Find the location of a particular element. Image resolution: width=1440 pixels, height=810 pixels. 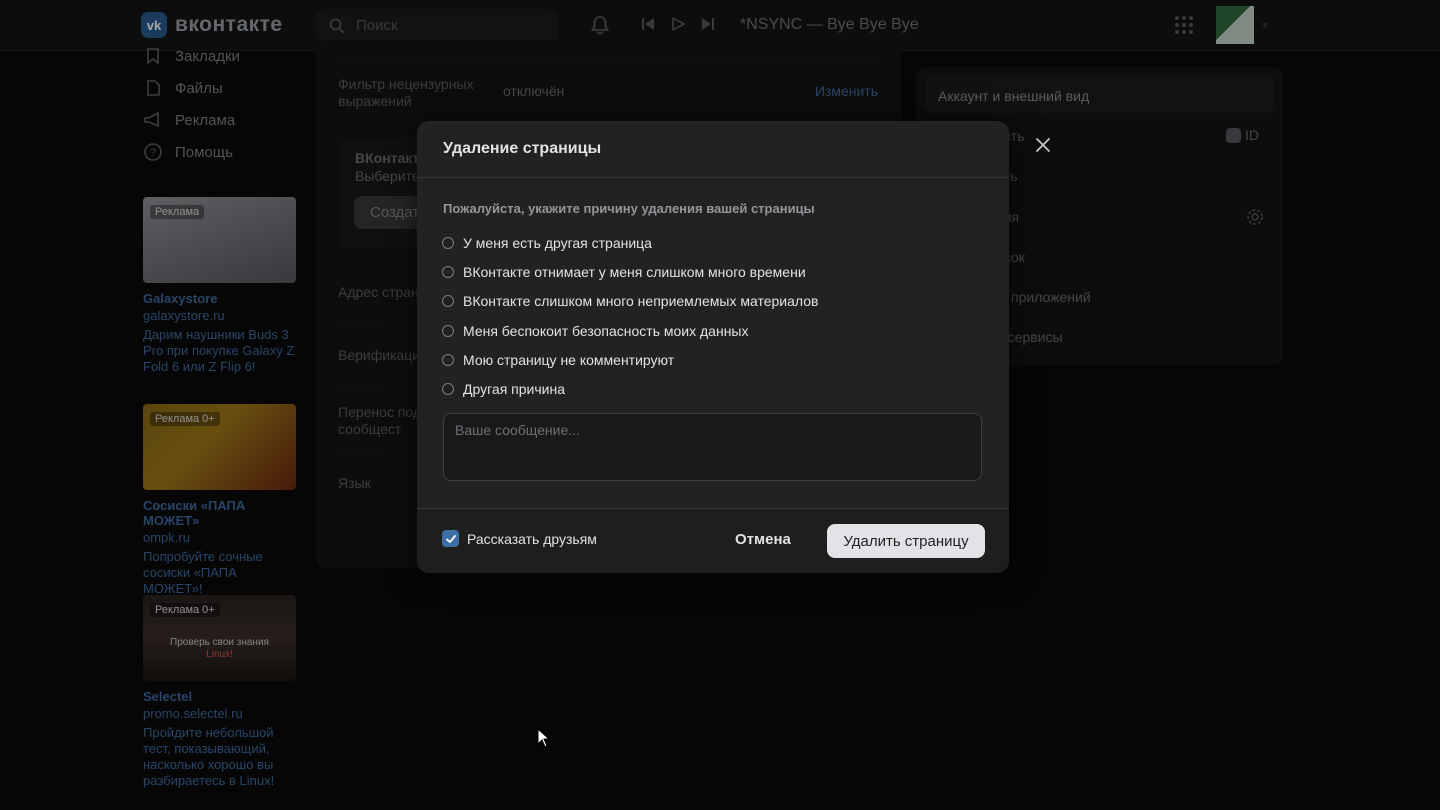

dialog-header: Удаление страницы is located at coordinates (733, 149).